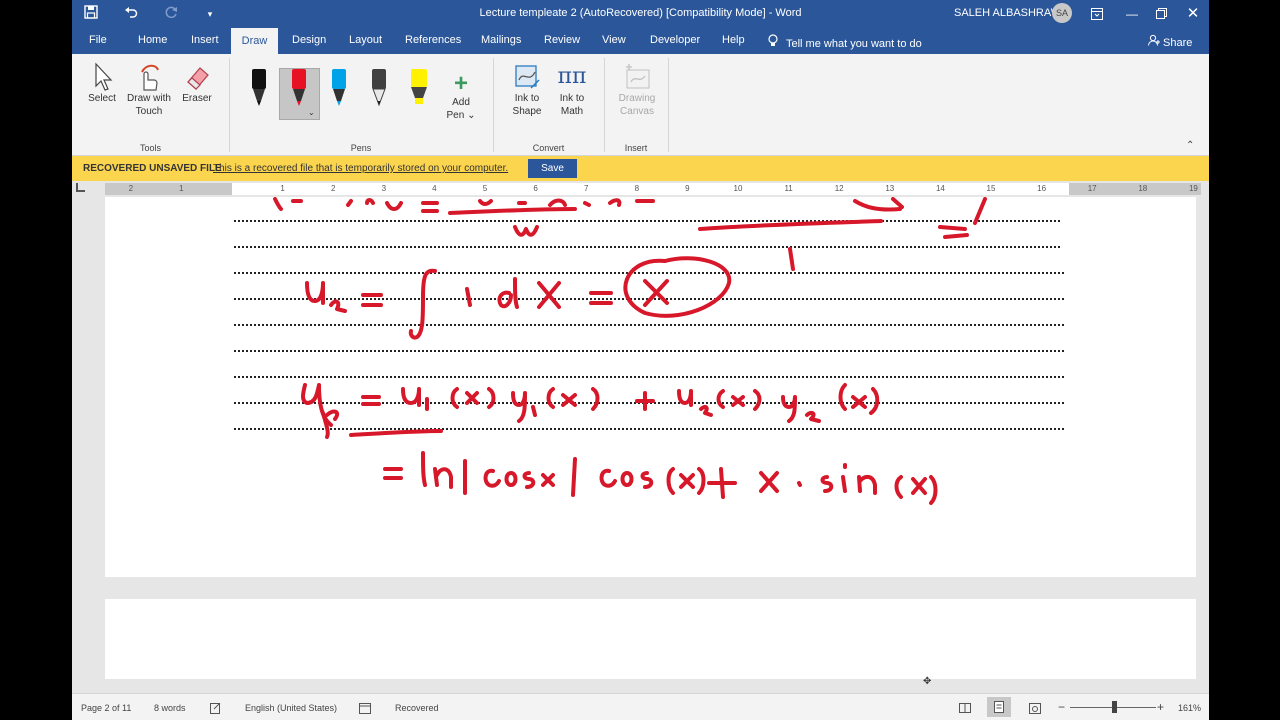 The height and width of the screenshot is (720, 1280). What do you see at coordinates (572, 76) in the screenshot?
I see `pi-math-icon: ππ` at bounding box center [572, 76].